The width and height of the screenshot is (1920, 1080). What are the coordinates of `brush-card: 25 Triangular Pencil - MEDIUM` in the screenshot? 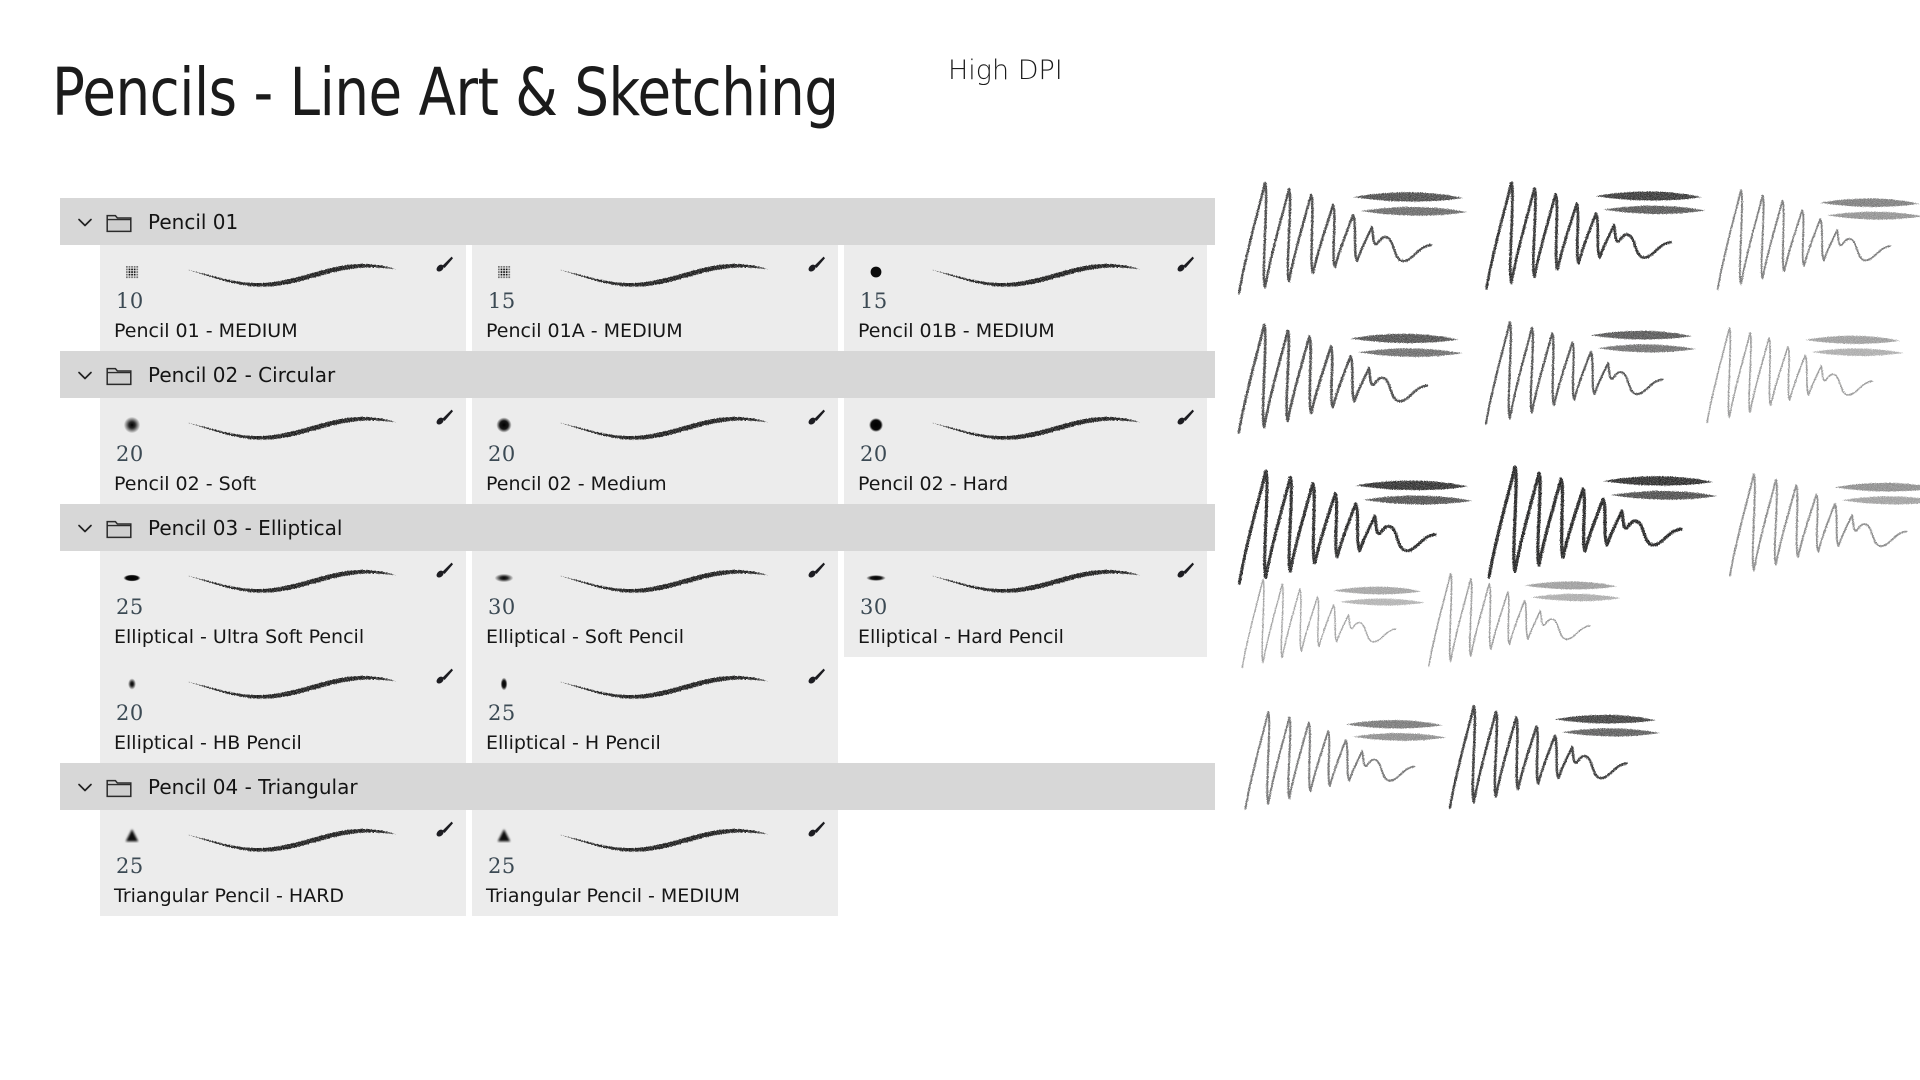 It's located at (655, 863).